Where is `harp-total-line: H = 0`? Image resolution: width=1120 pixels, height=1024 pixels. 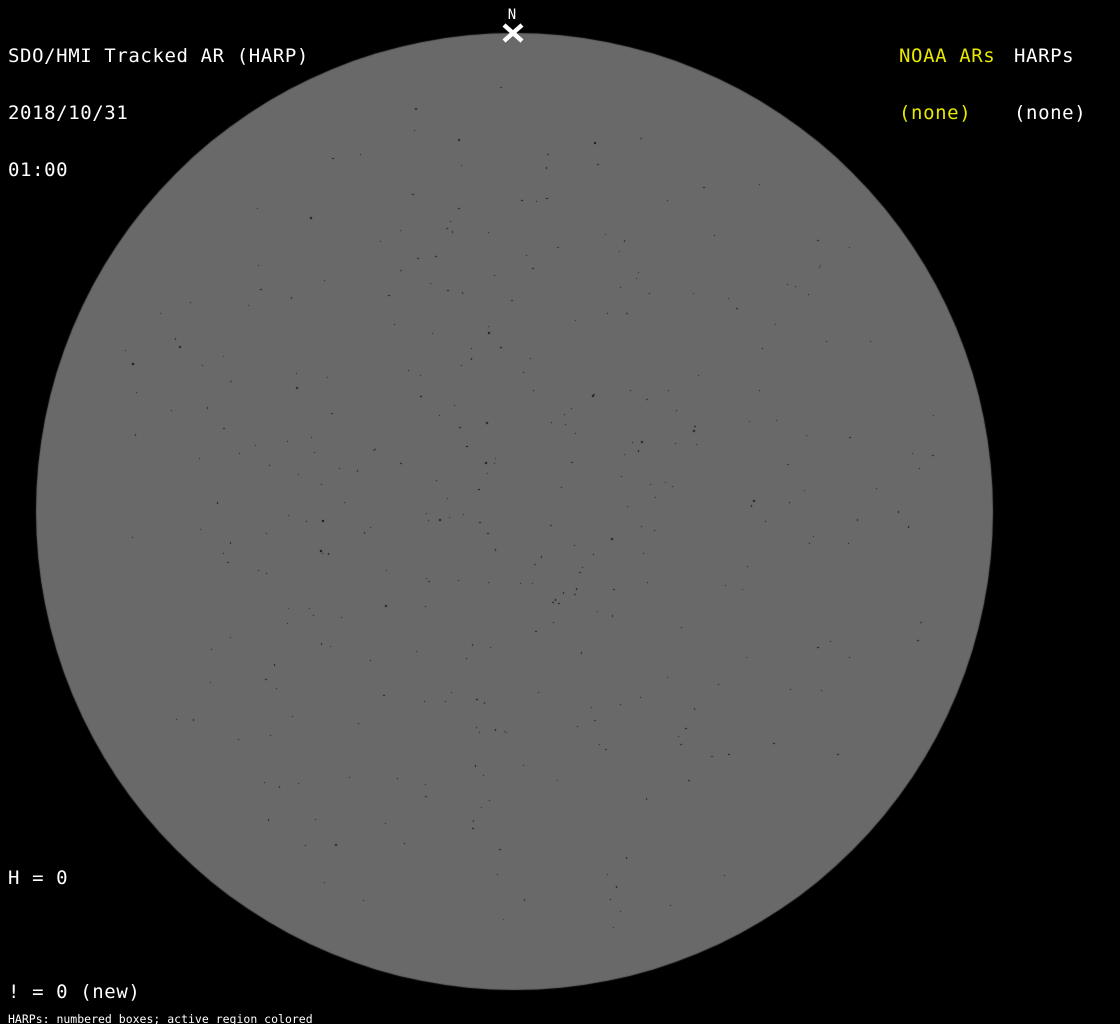
harp-total-line: H = 0 is located at coordinates (38, 878).